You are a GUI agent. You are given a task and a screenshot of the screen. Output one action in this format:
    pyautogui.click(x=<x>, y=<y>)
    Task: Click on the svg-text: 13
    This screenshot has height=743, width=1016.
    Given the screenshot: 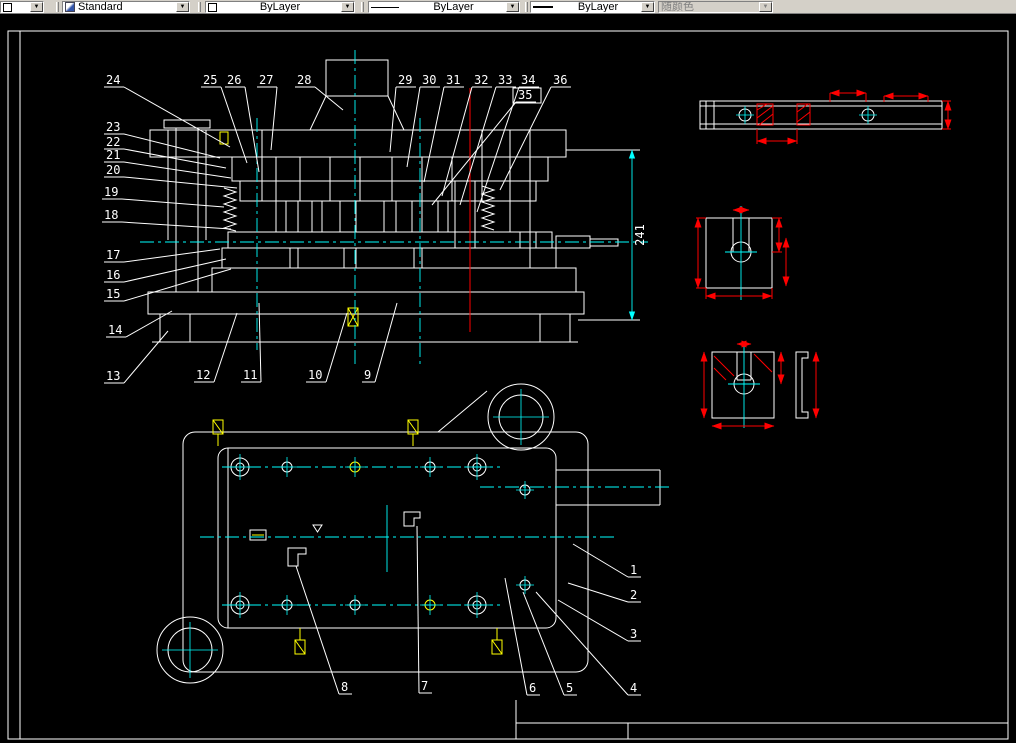 What is the action you would take?
    pyautogui.click(x=113, y=376)
    